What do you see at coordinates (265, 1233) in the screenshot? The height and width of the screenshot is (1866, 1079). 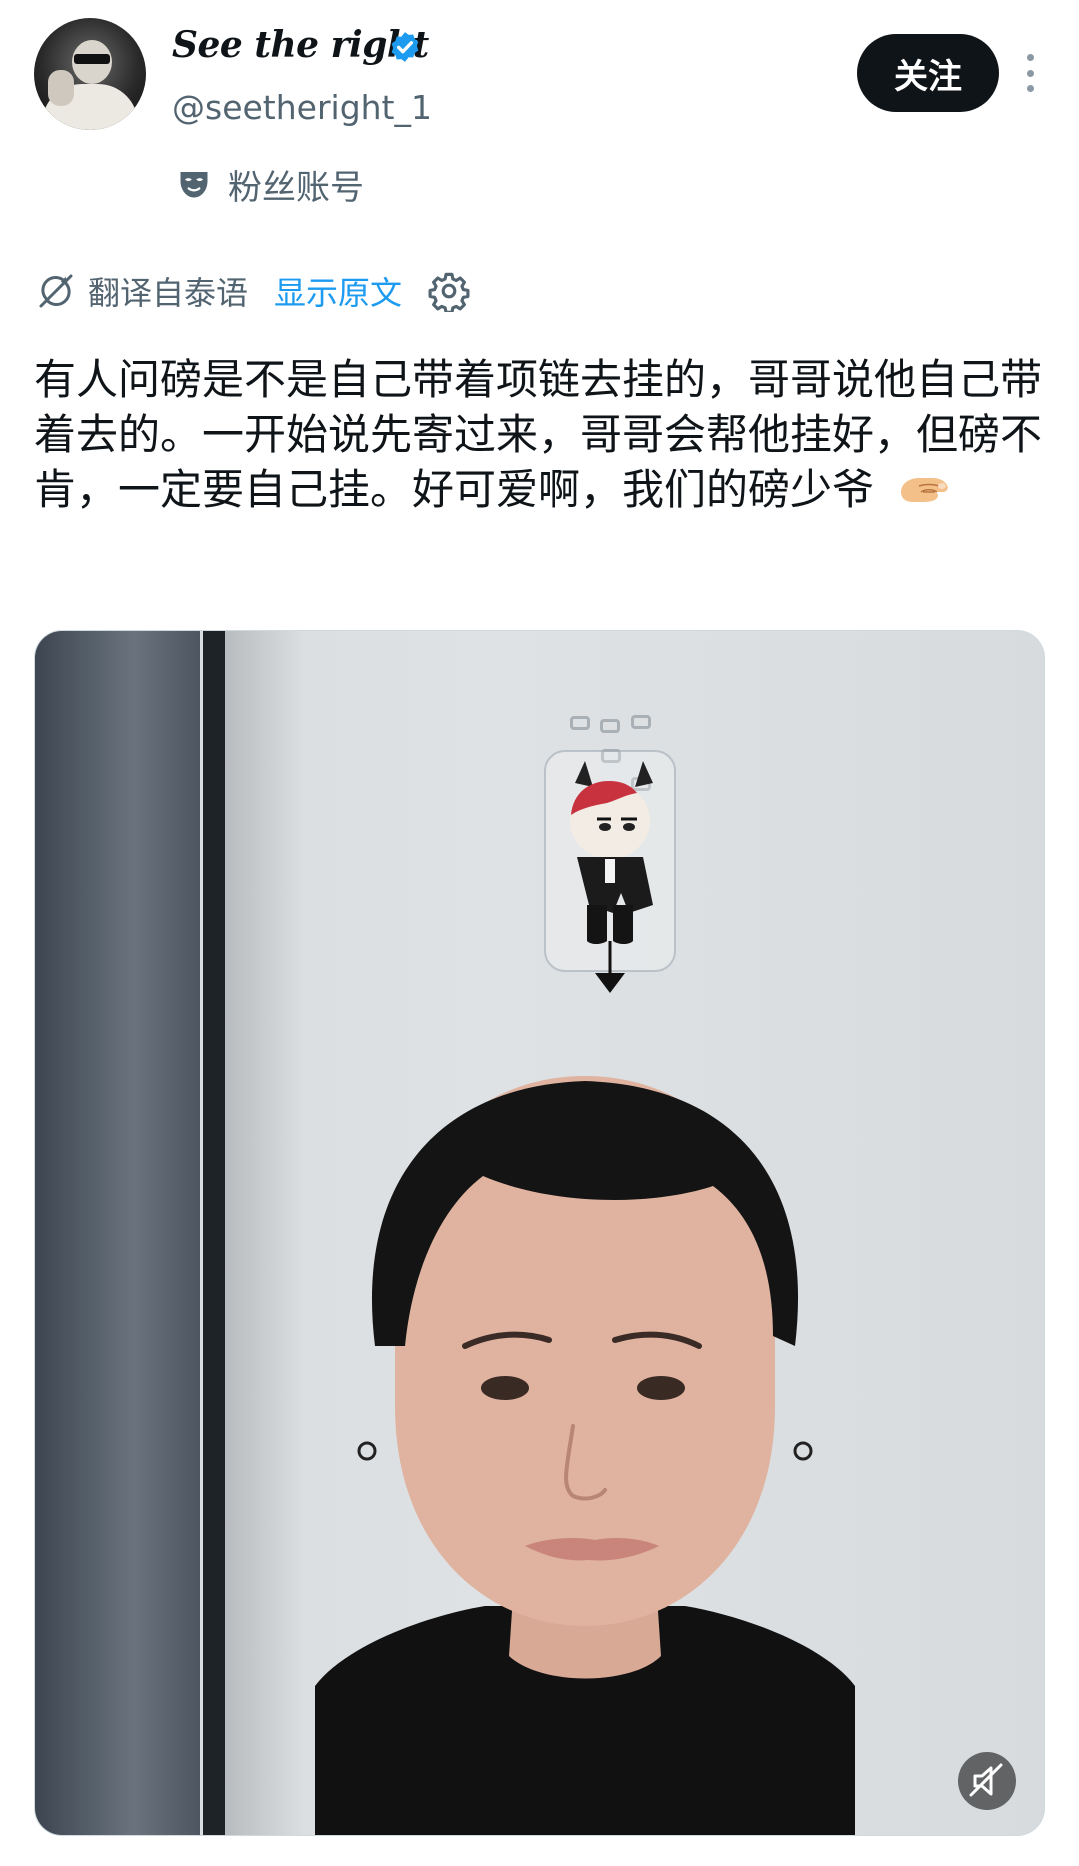 I see `wall-shadow` at bounding box center [265, 1233].